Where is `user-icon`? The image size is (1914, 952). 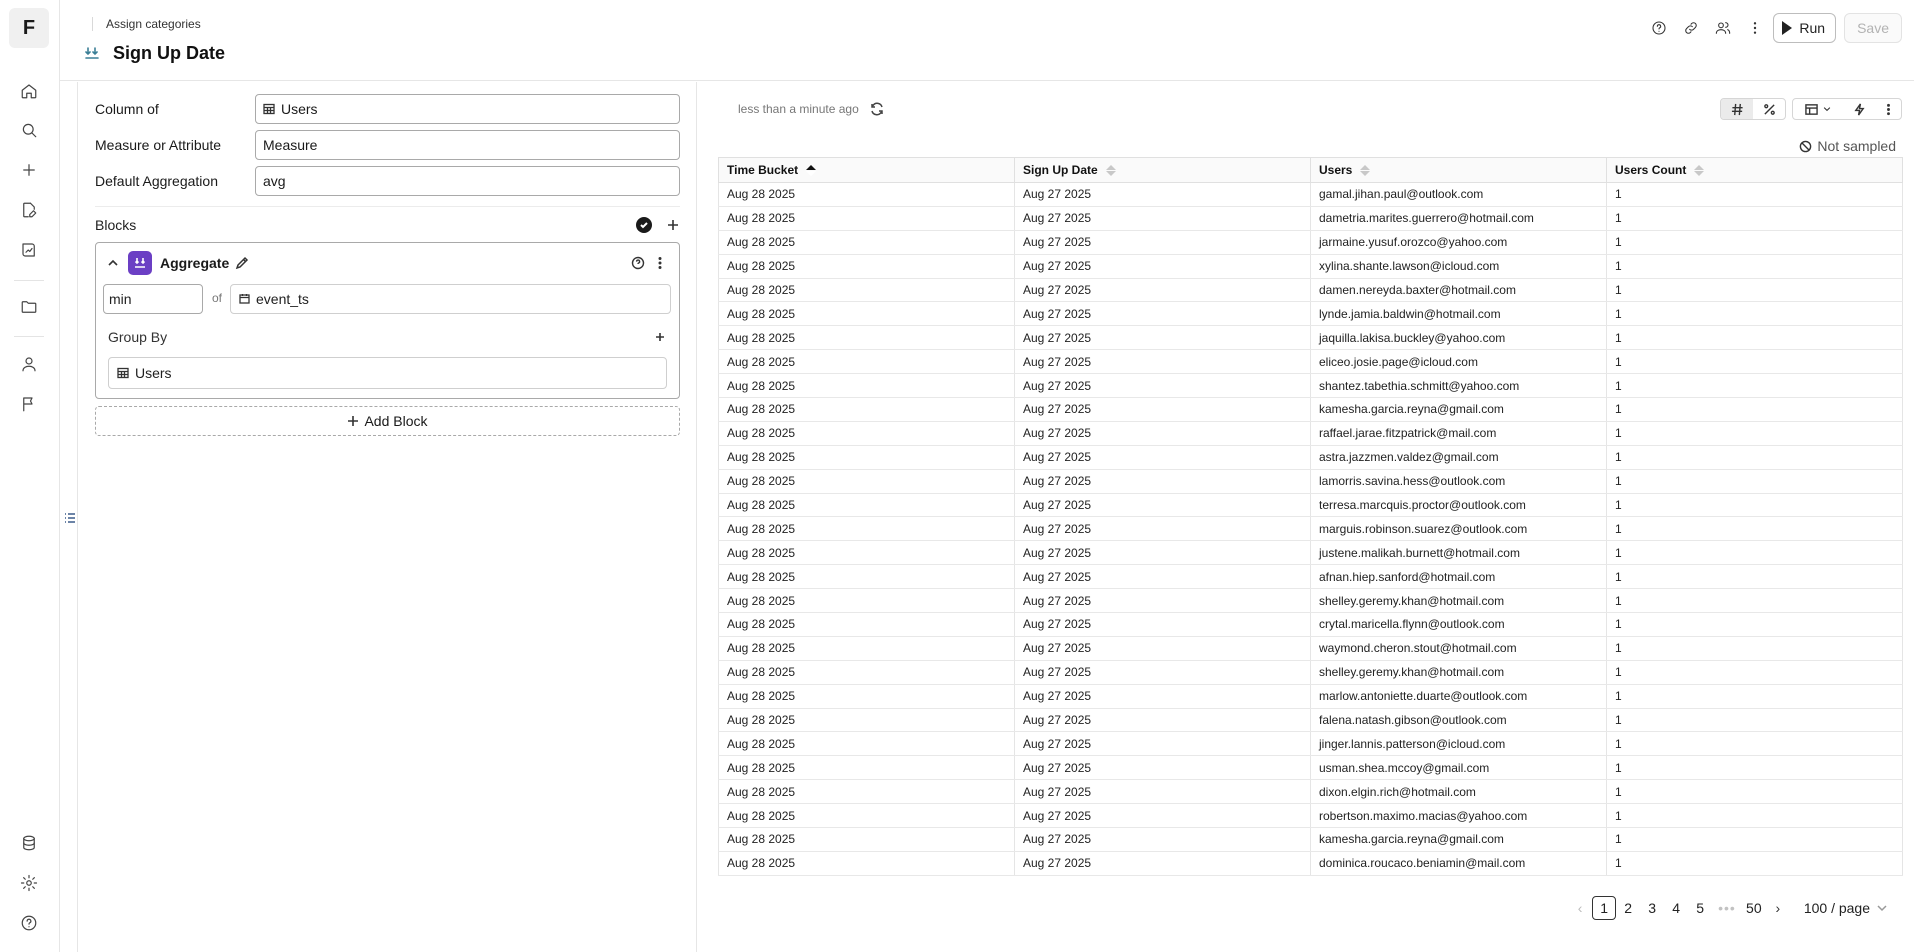
user-icon is located at coordinates (29, 364).